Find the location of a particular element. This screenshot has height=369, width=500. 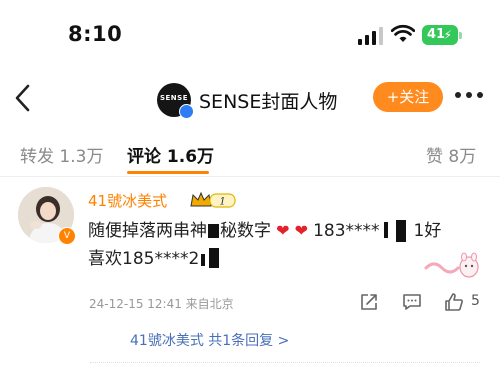

tab-likes: 赞 8万 is located at coordinates (451, 154).